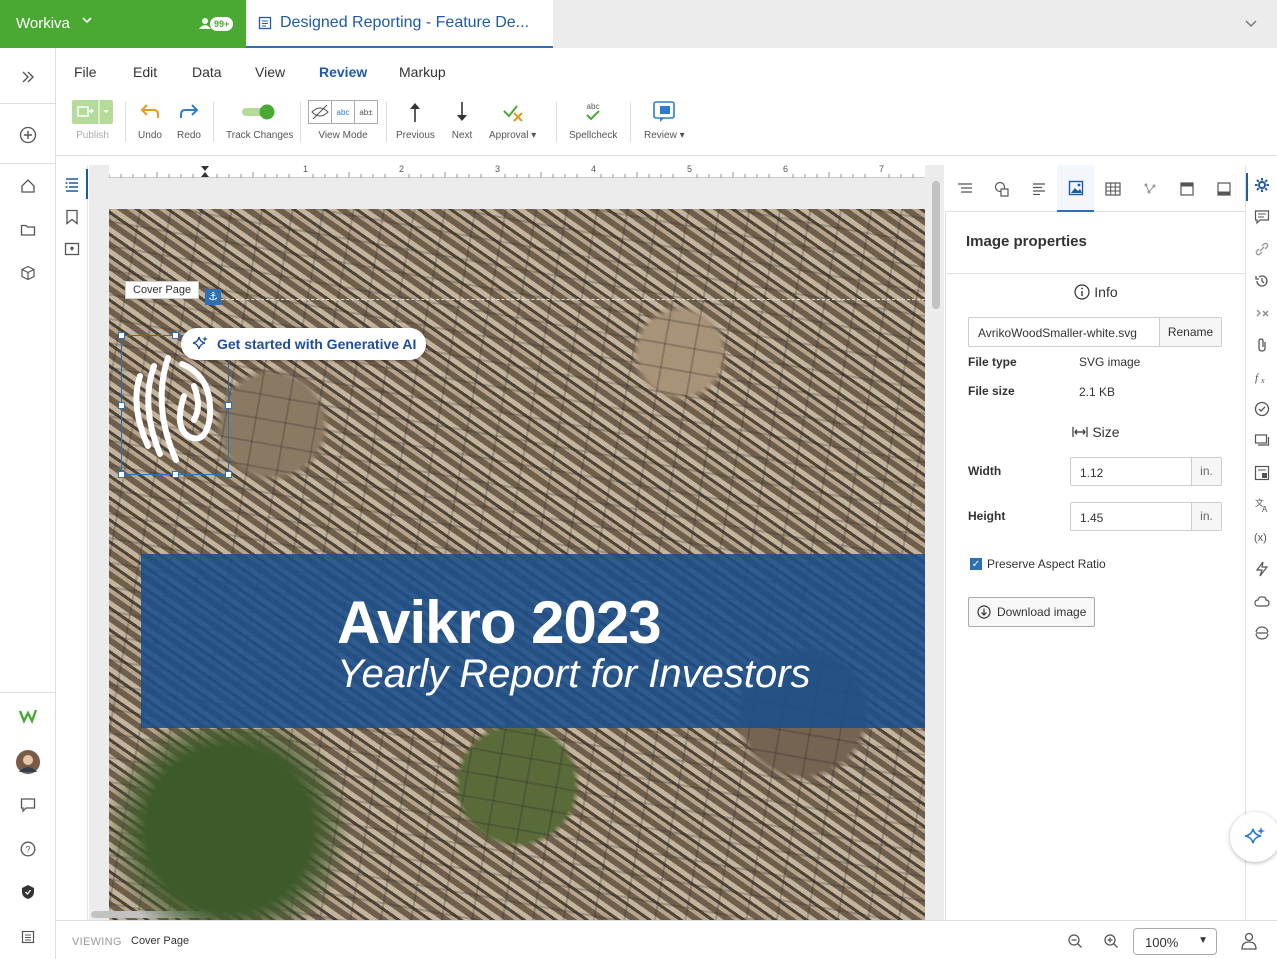  What do you see at coordinates (1092, 473) in the screenshot?
I see `width-value: 1.12` at bounding box center [1092, 473].